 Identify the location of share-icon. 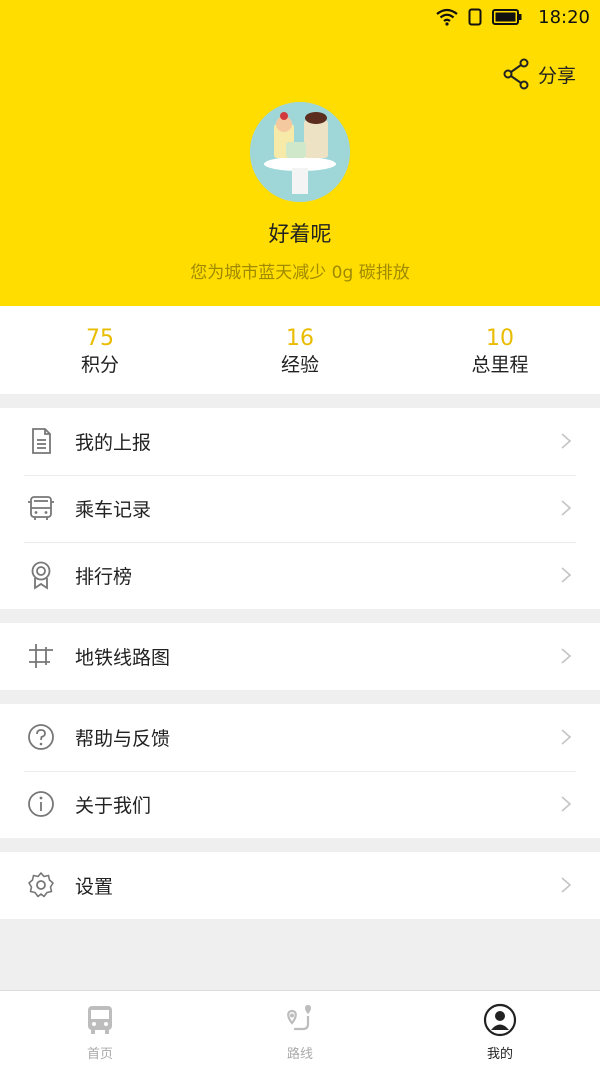
(516, 74).